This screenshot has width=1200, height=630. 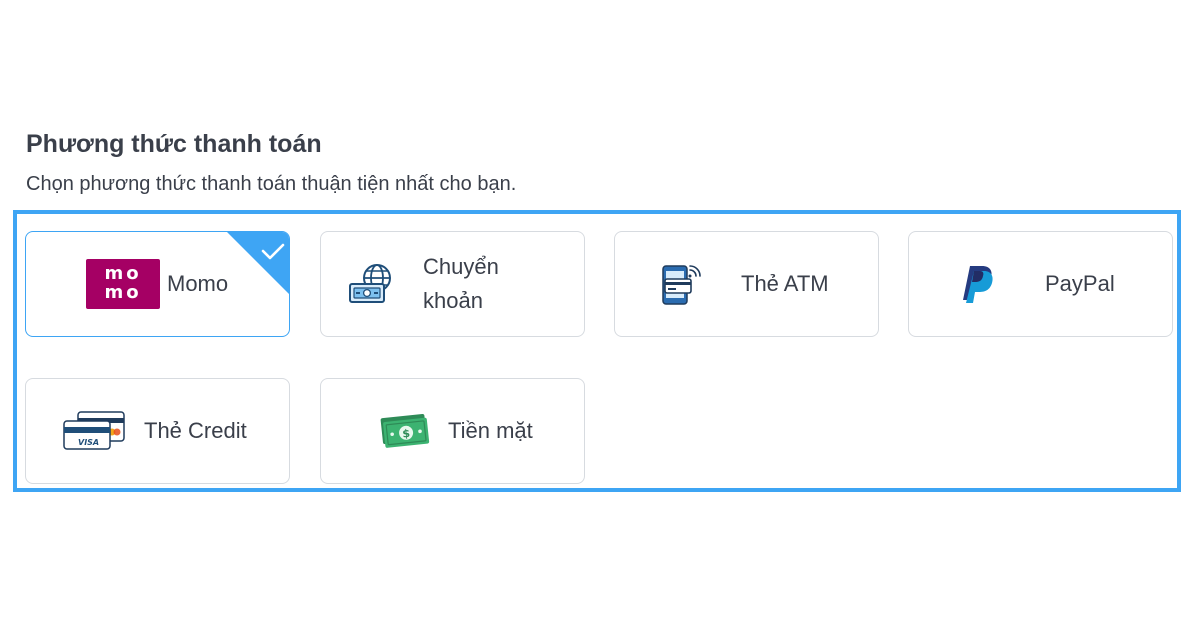 I want to click on payment-option-atm-card: Thẻ ATM, so click(x=746, y=284).